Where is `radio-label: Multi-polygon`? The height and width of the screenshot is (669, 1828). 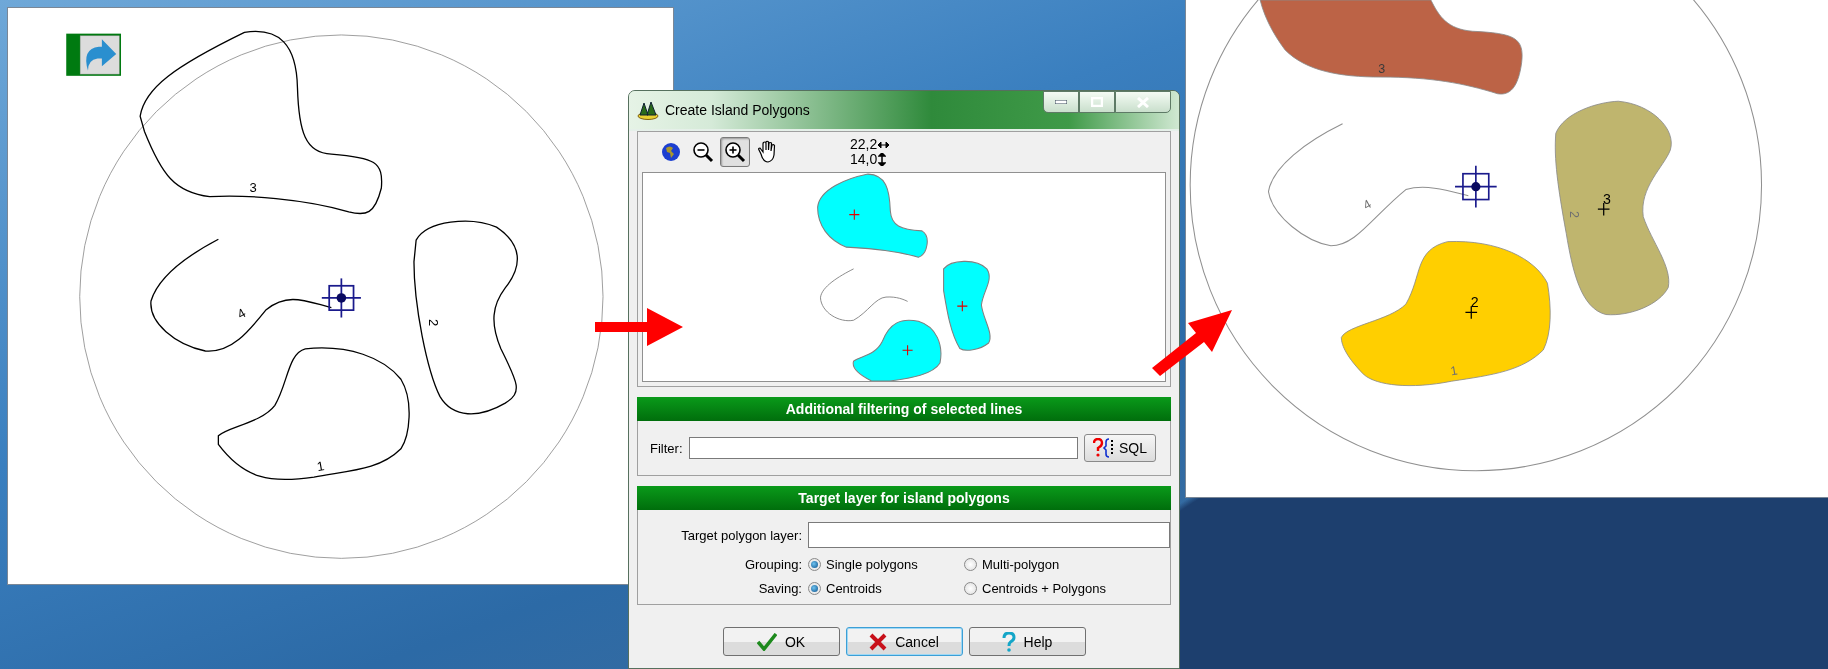
radio-label: Multi-polygon is located at coordinates (1021, 564).